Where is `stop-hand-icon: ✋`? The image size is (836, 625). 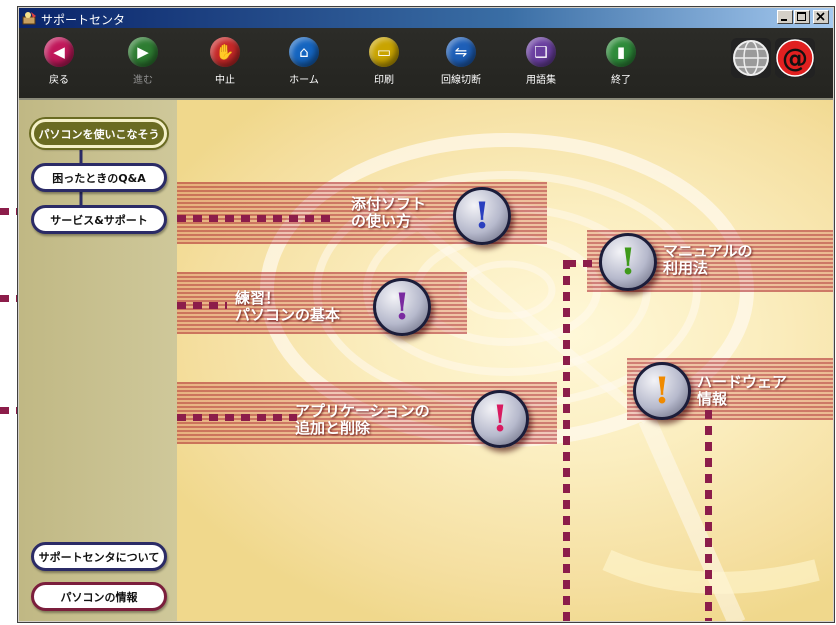
stop-hand-icon: ✋ is located at coordinates (225, 52).